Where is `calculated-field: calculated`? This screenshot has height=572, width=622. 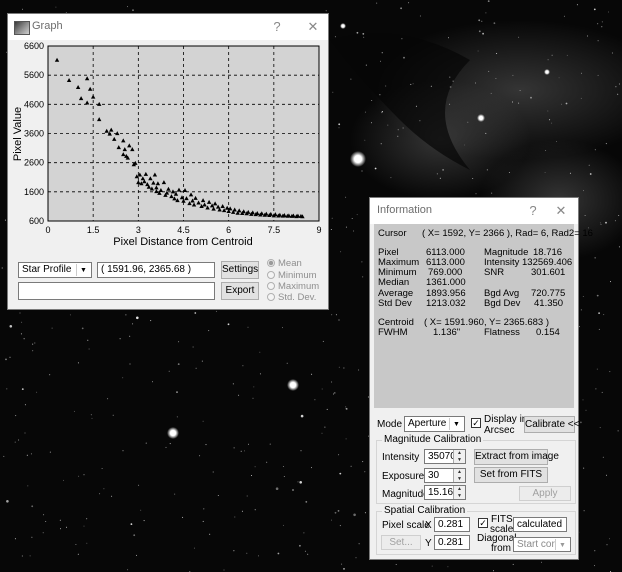
calculated-field: calculated is located at coordinates (540, 524).